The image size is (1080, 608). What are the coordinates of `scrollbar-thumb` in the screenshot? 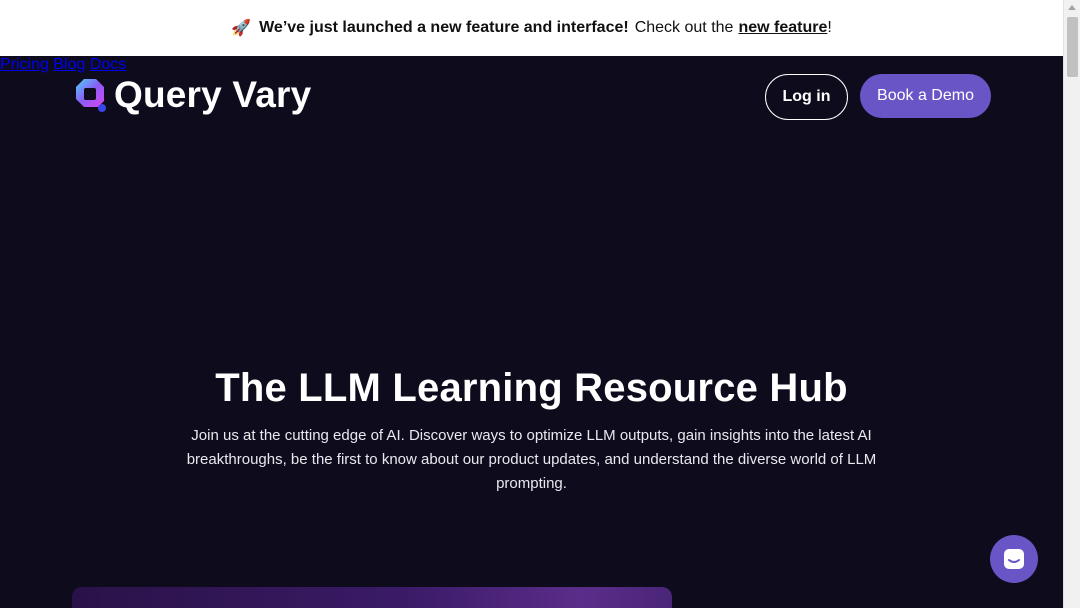 It's located at (1072, 47).